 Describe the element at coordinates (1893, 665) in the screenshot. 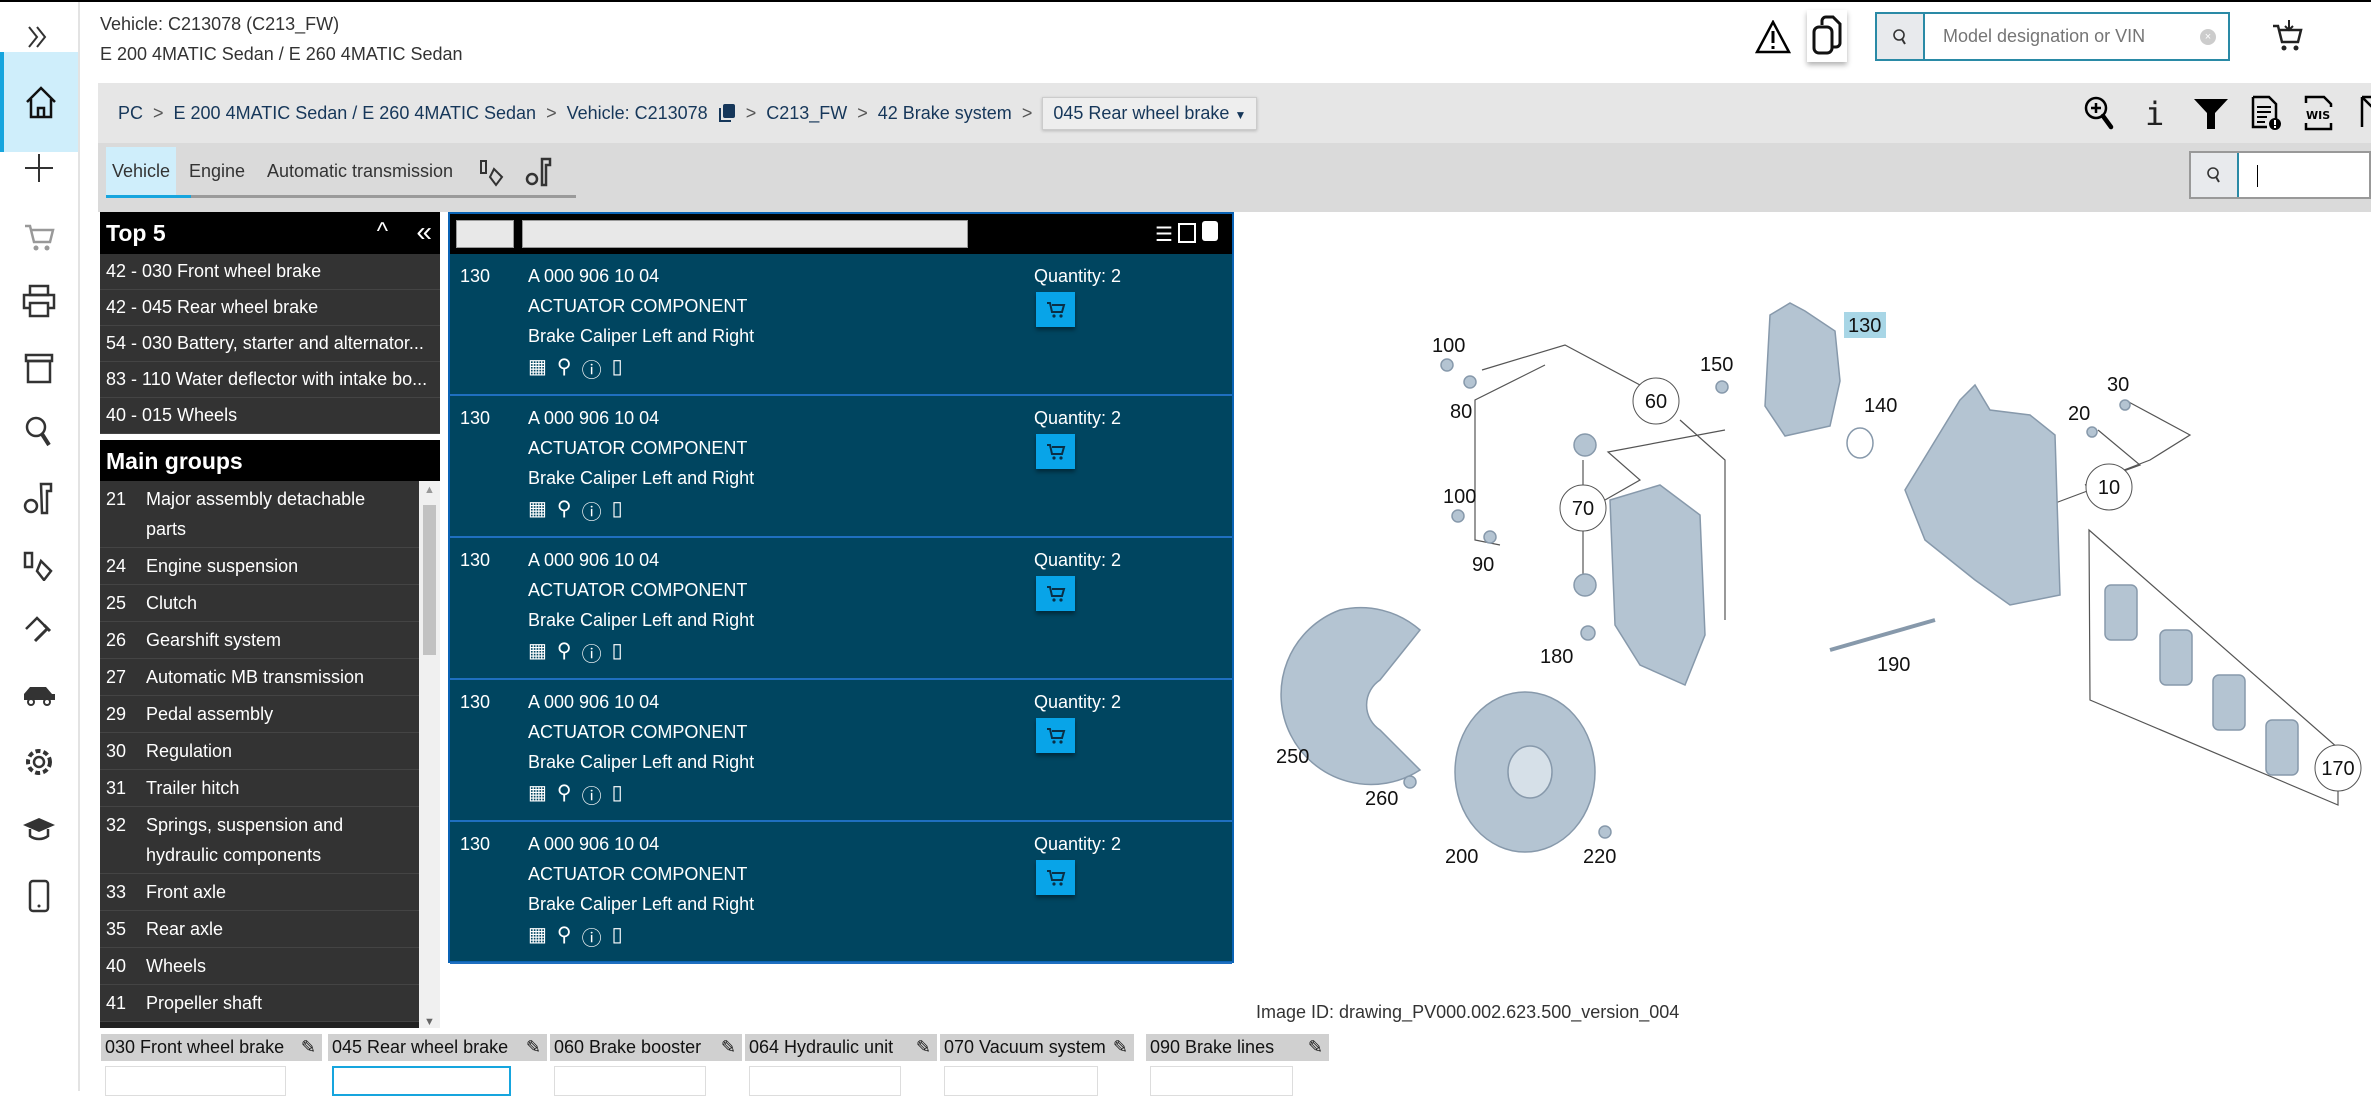

I see `diagram-label: 190` at that location.